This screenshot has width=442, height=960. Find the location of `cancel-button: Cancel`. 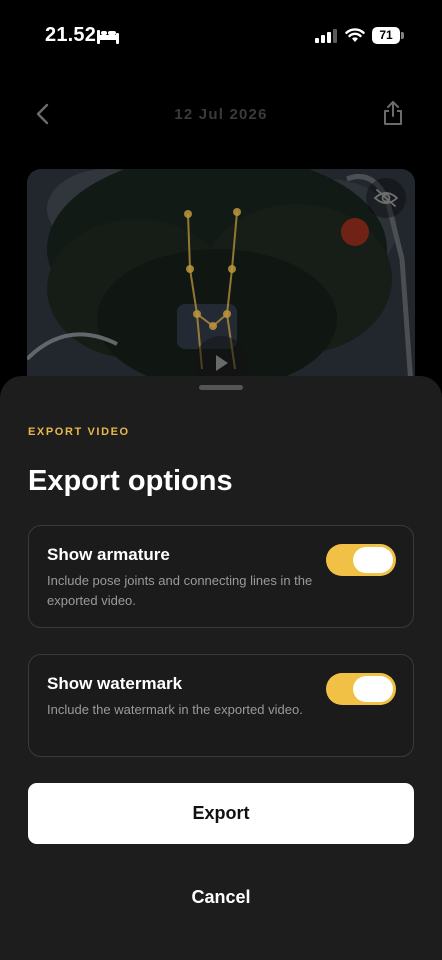

cancel-button: Cancel is located at coordinates (221, 897).